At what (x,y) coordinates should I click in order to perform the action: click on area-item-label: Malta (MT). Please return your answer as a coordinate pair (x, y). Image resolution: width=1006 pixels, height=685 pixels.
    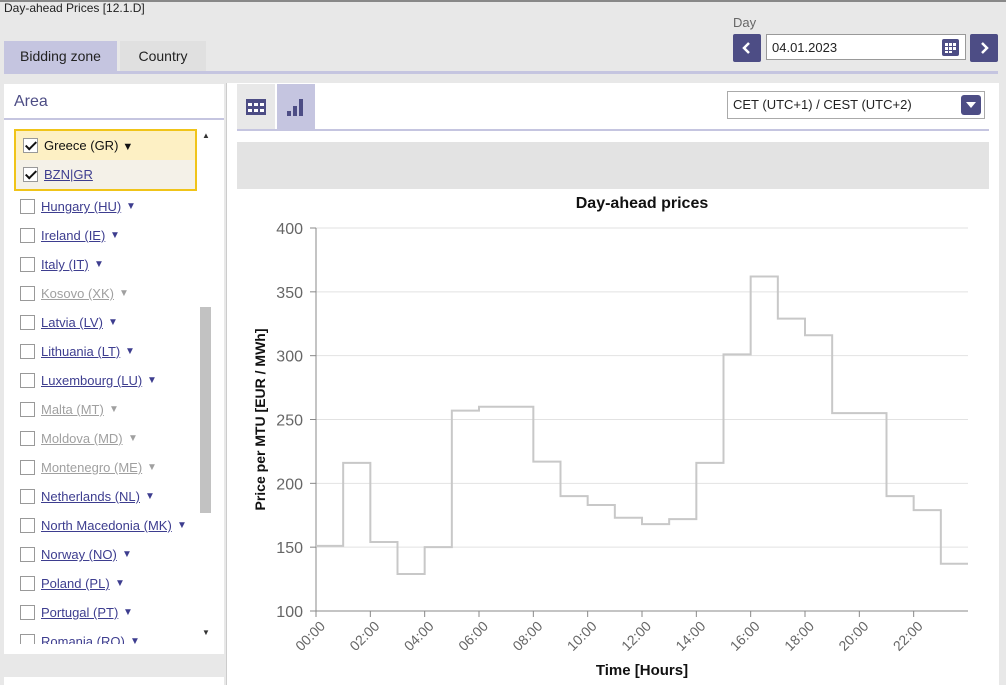
    Looking at the image, I should click on (72, 409).